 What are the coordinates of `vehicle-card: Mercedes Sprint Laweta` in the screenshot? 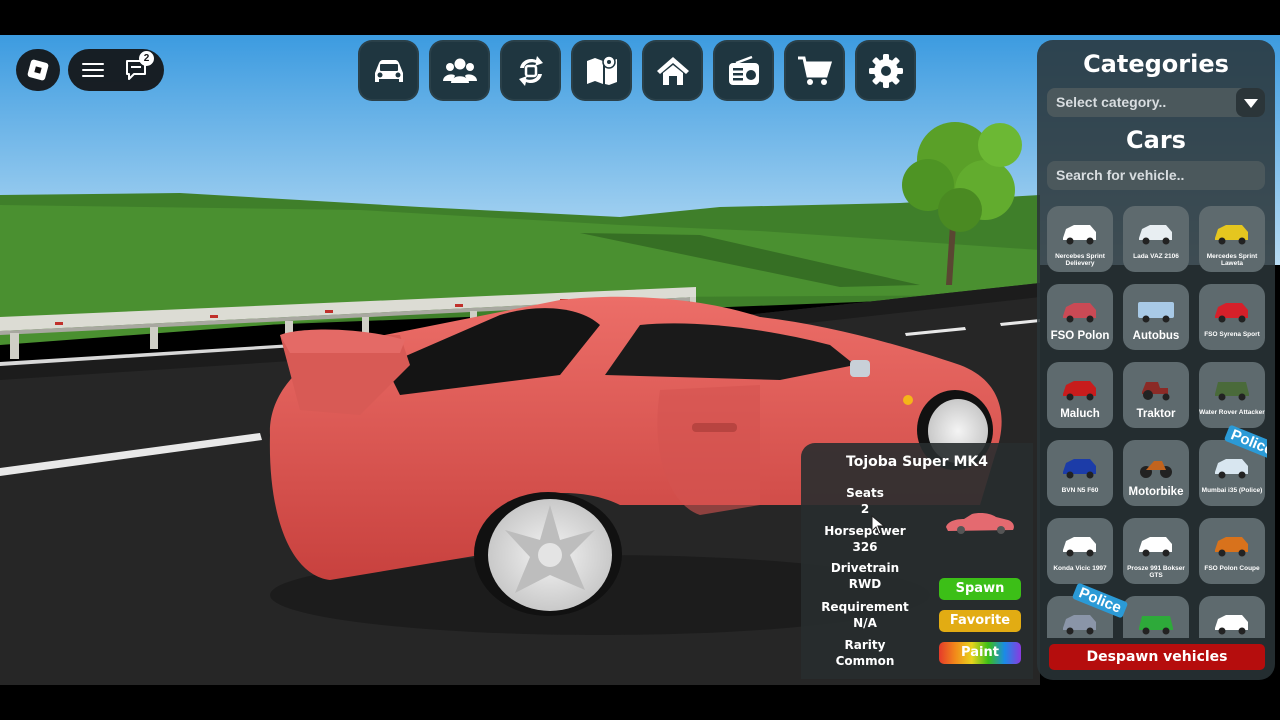 It's located at (1232, 239).